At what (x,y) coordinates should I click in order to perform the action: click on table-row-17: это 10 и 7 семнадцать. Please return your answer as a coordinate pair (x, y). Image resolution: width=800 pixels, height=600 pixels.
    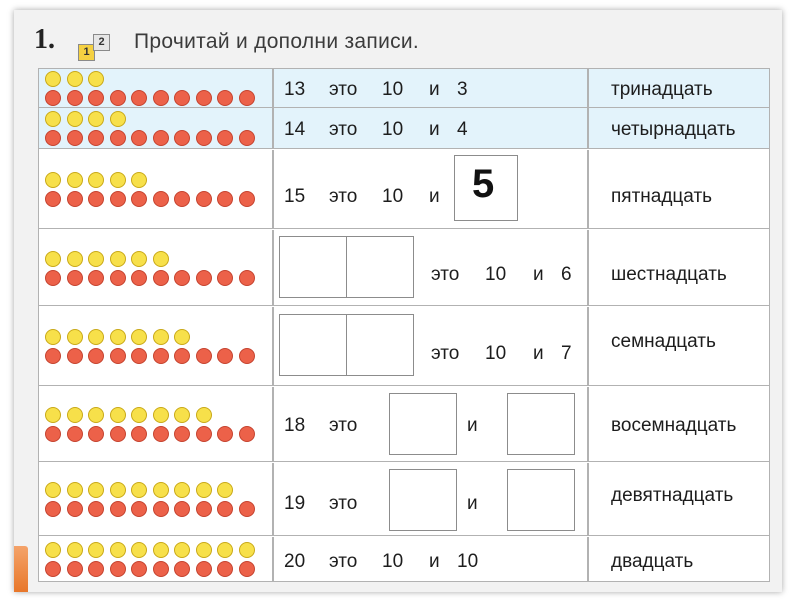
    Looking at the image, I should click on (404, 346).